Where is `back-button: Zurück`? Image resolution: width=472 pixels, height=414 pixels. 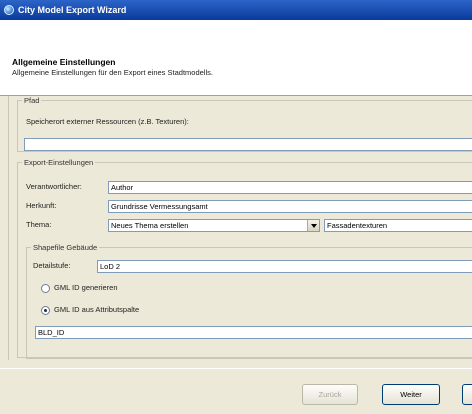
back-button: Zurück is located at coordinates (330, 394).